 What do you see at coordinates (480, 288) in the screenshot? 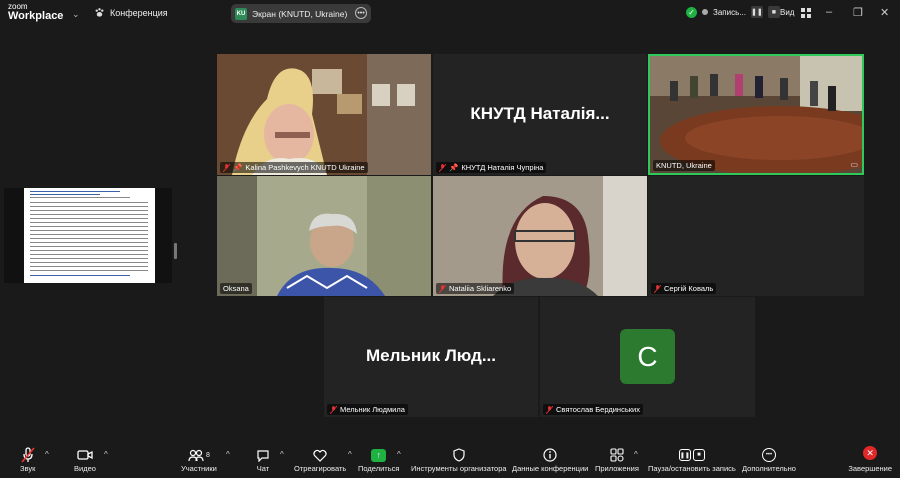
I see `participant-name: Nataliia Skliarenko` at bounding box center [480, 288].